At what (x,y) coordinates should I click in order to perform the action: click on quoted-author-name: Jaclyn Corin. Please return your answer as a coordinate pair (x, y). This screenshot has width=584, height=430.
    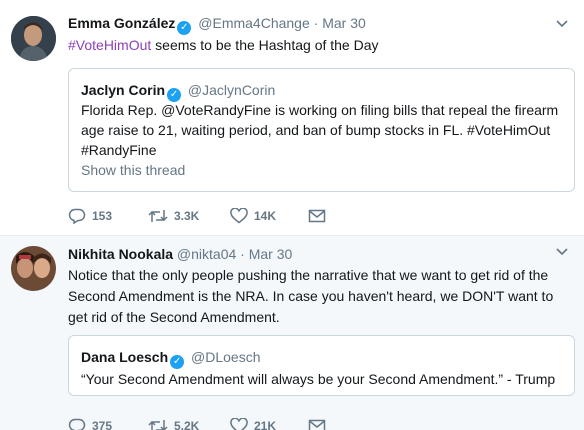
    Looking at the image, I should click on (123, 90).